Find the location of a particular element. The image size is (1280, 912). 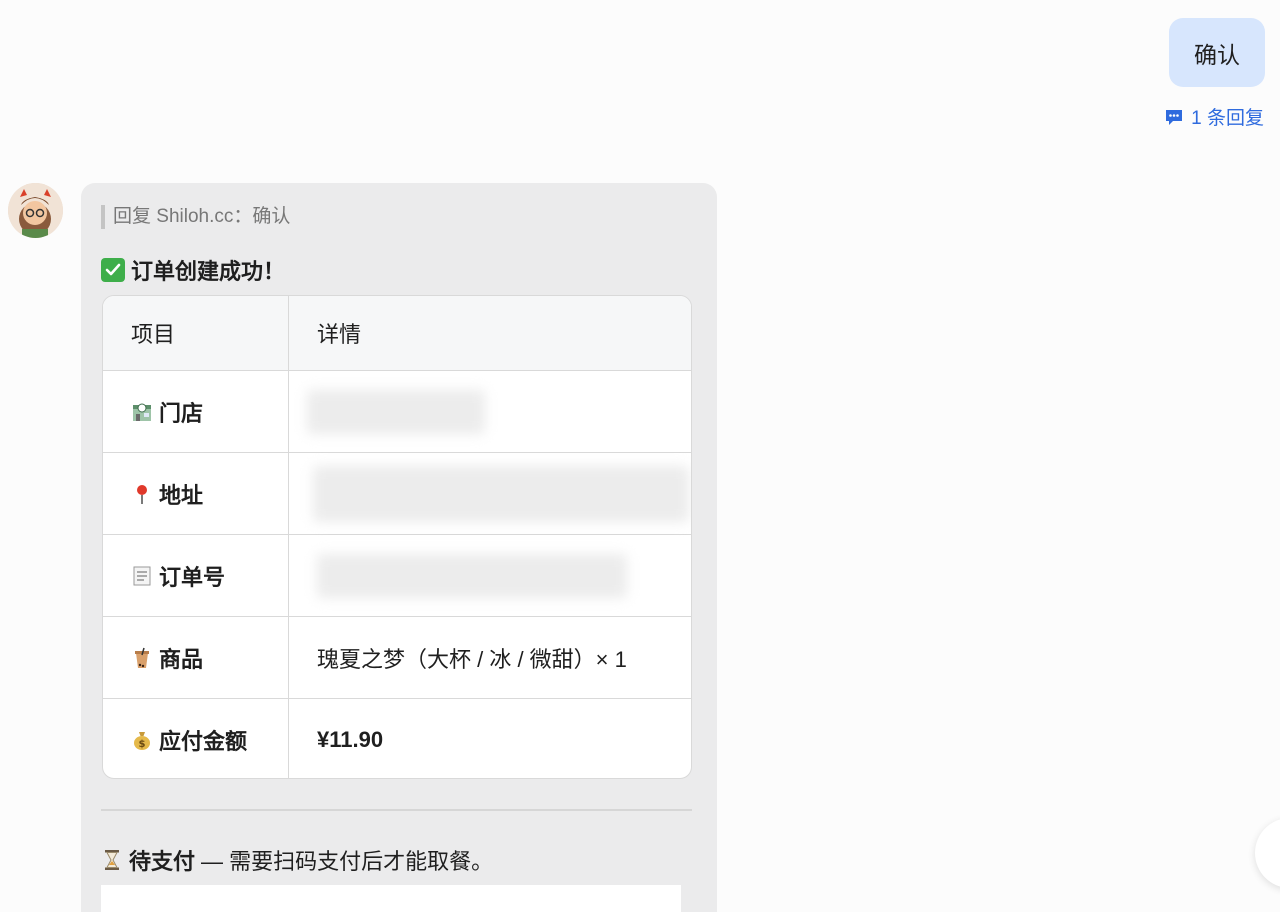

row-value-cell: ¥11.90 is located at coordinates (490, 738).